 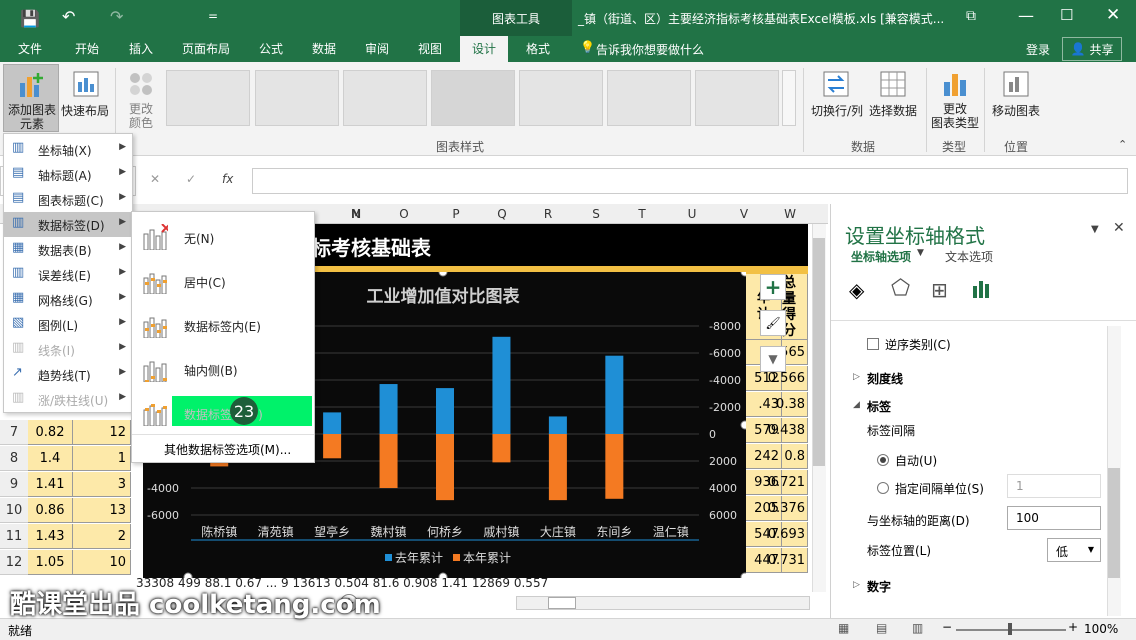 What do you see at coordinates (1113, 15) in the screenshot?
I see `close-icon: ✕` at bounding box center [1113, 15].